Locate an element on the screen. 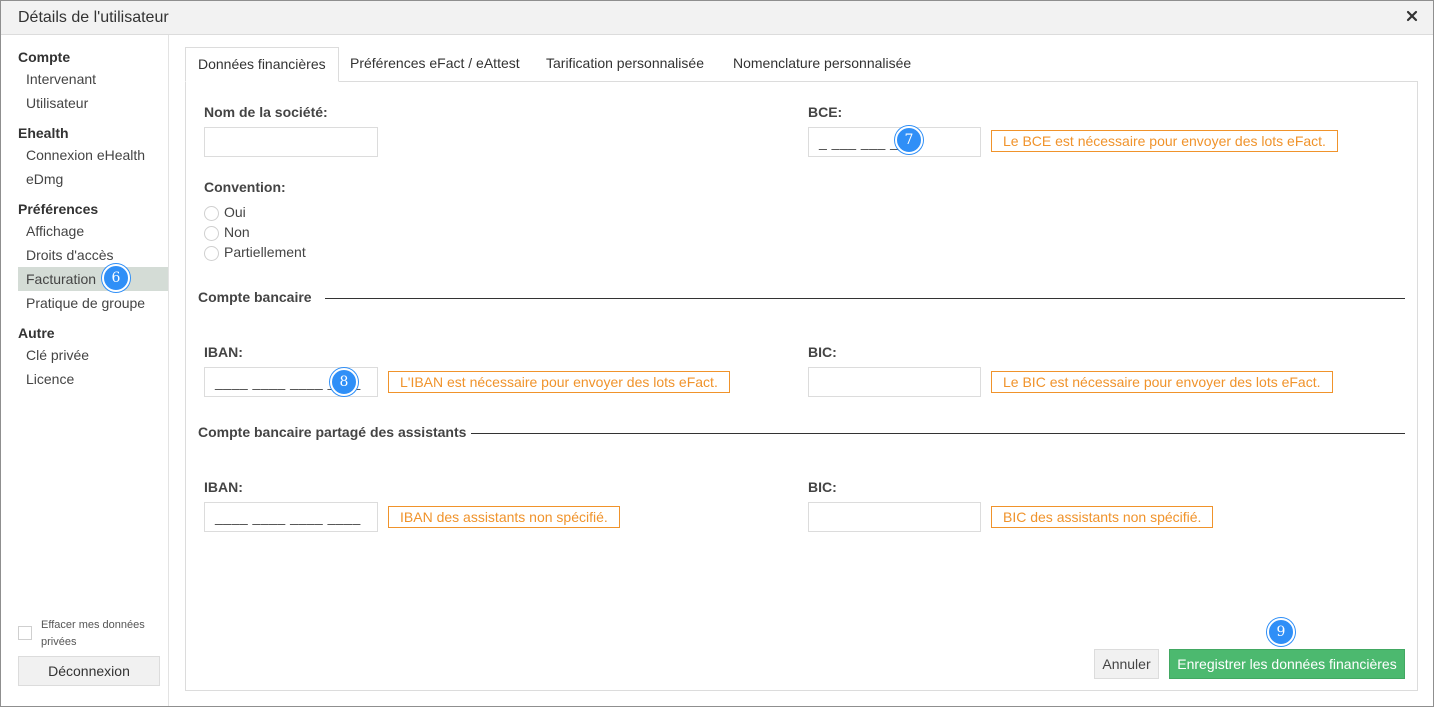 The width and height of the screenshot is (1434, 707). step-badge-6: 6 is located at coordinates (116, 278).